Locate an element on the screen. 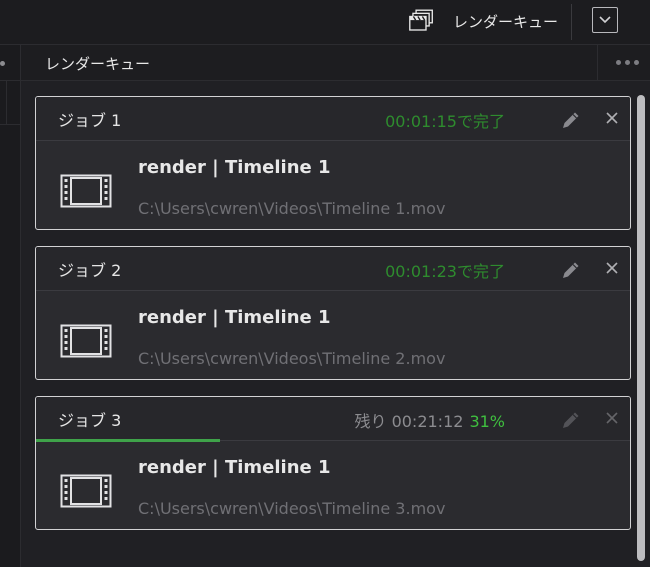 The height and width of the screenshot is (567, 650). panel-header-divider is located at coordinates (597, 62).